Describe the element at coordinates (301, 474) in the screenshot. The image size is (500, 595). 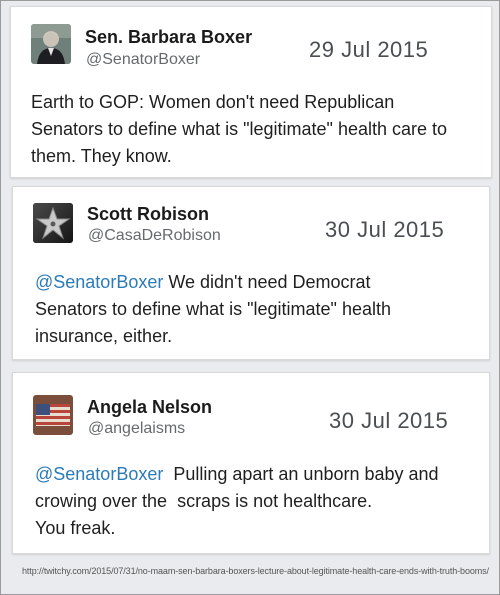
I see `tweet-text-segment: Pulling apart an unborn baby and` at that location.